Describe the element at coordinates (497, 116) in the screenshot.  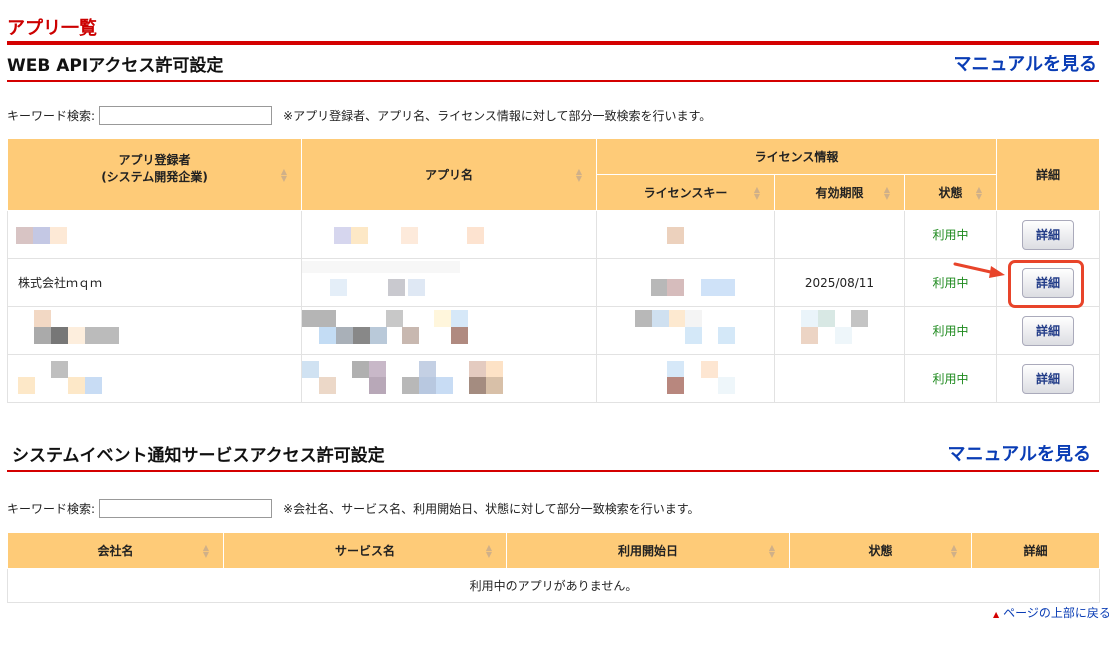
I see `webapi-search-hint: ※アプリ登録者、アプリ名、ライセンス情報に対して部分一致検索を行います。` at that location.